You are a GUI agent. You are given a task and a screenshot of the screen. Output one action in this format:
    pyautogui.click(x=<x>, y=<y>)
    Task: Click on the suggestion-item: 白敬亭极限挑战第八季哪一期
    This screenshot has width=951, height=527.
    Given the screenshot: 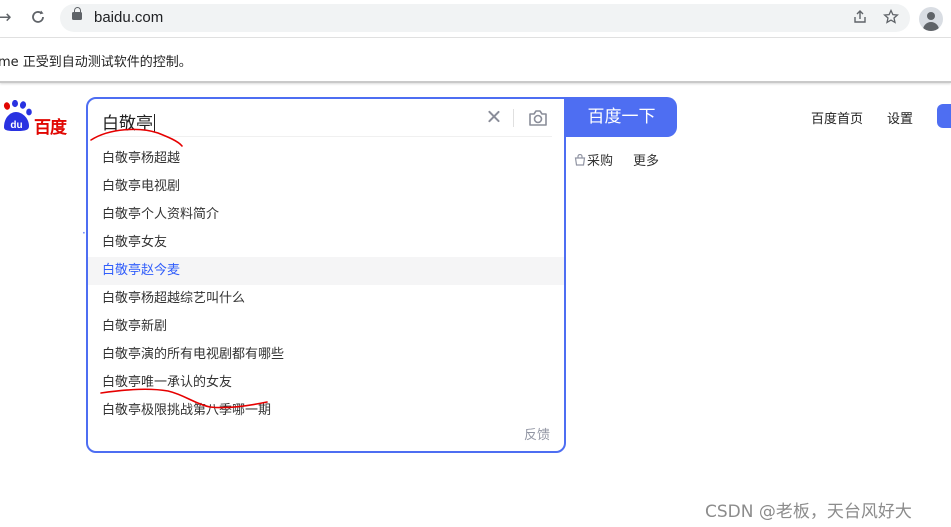 What is the action you would take?
    pyautogui.click(x=326, y=411)
    